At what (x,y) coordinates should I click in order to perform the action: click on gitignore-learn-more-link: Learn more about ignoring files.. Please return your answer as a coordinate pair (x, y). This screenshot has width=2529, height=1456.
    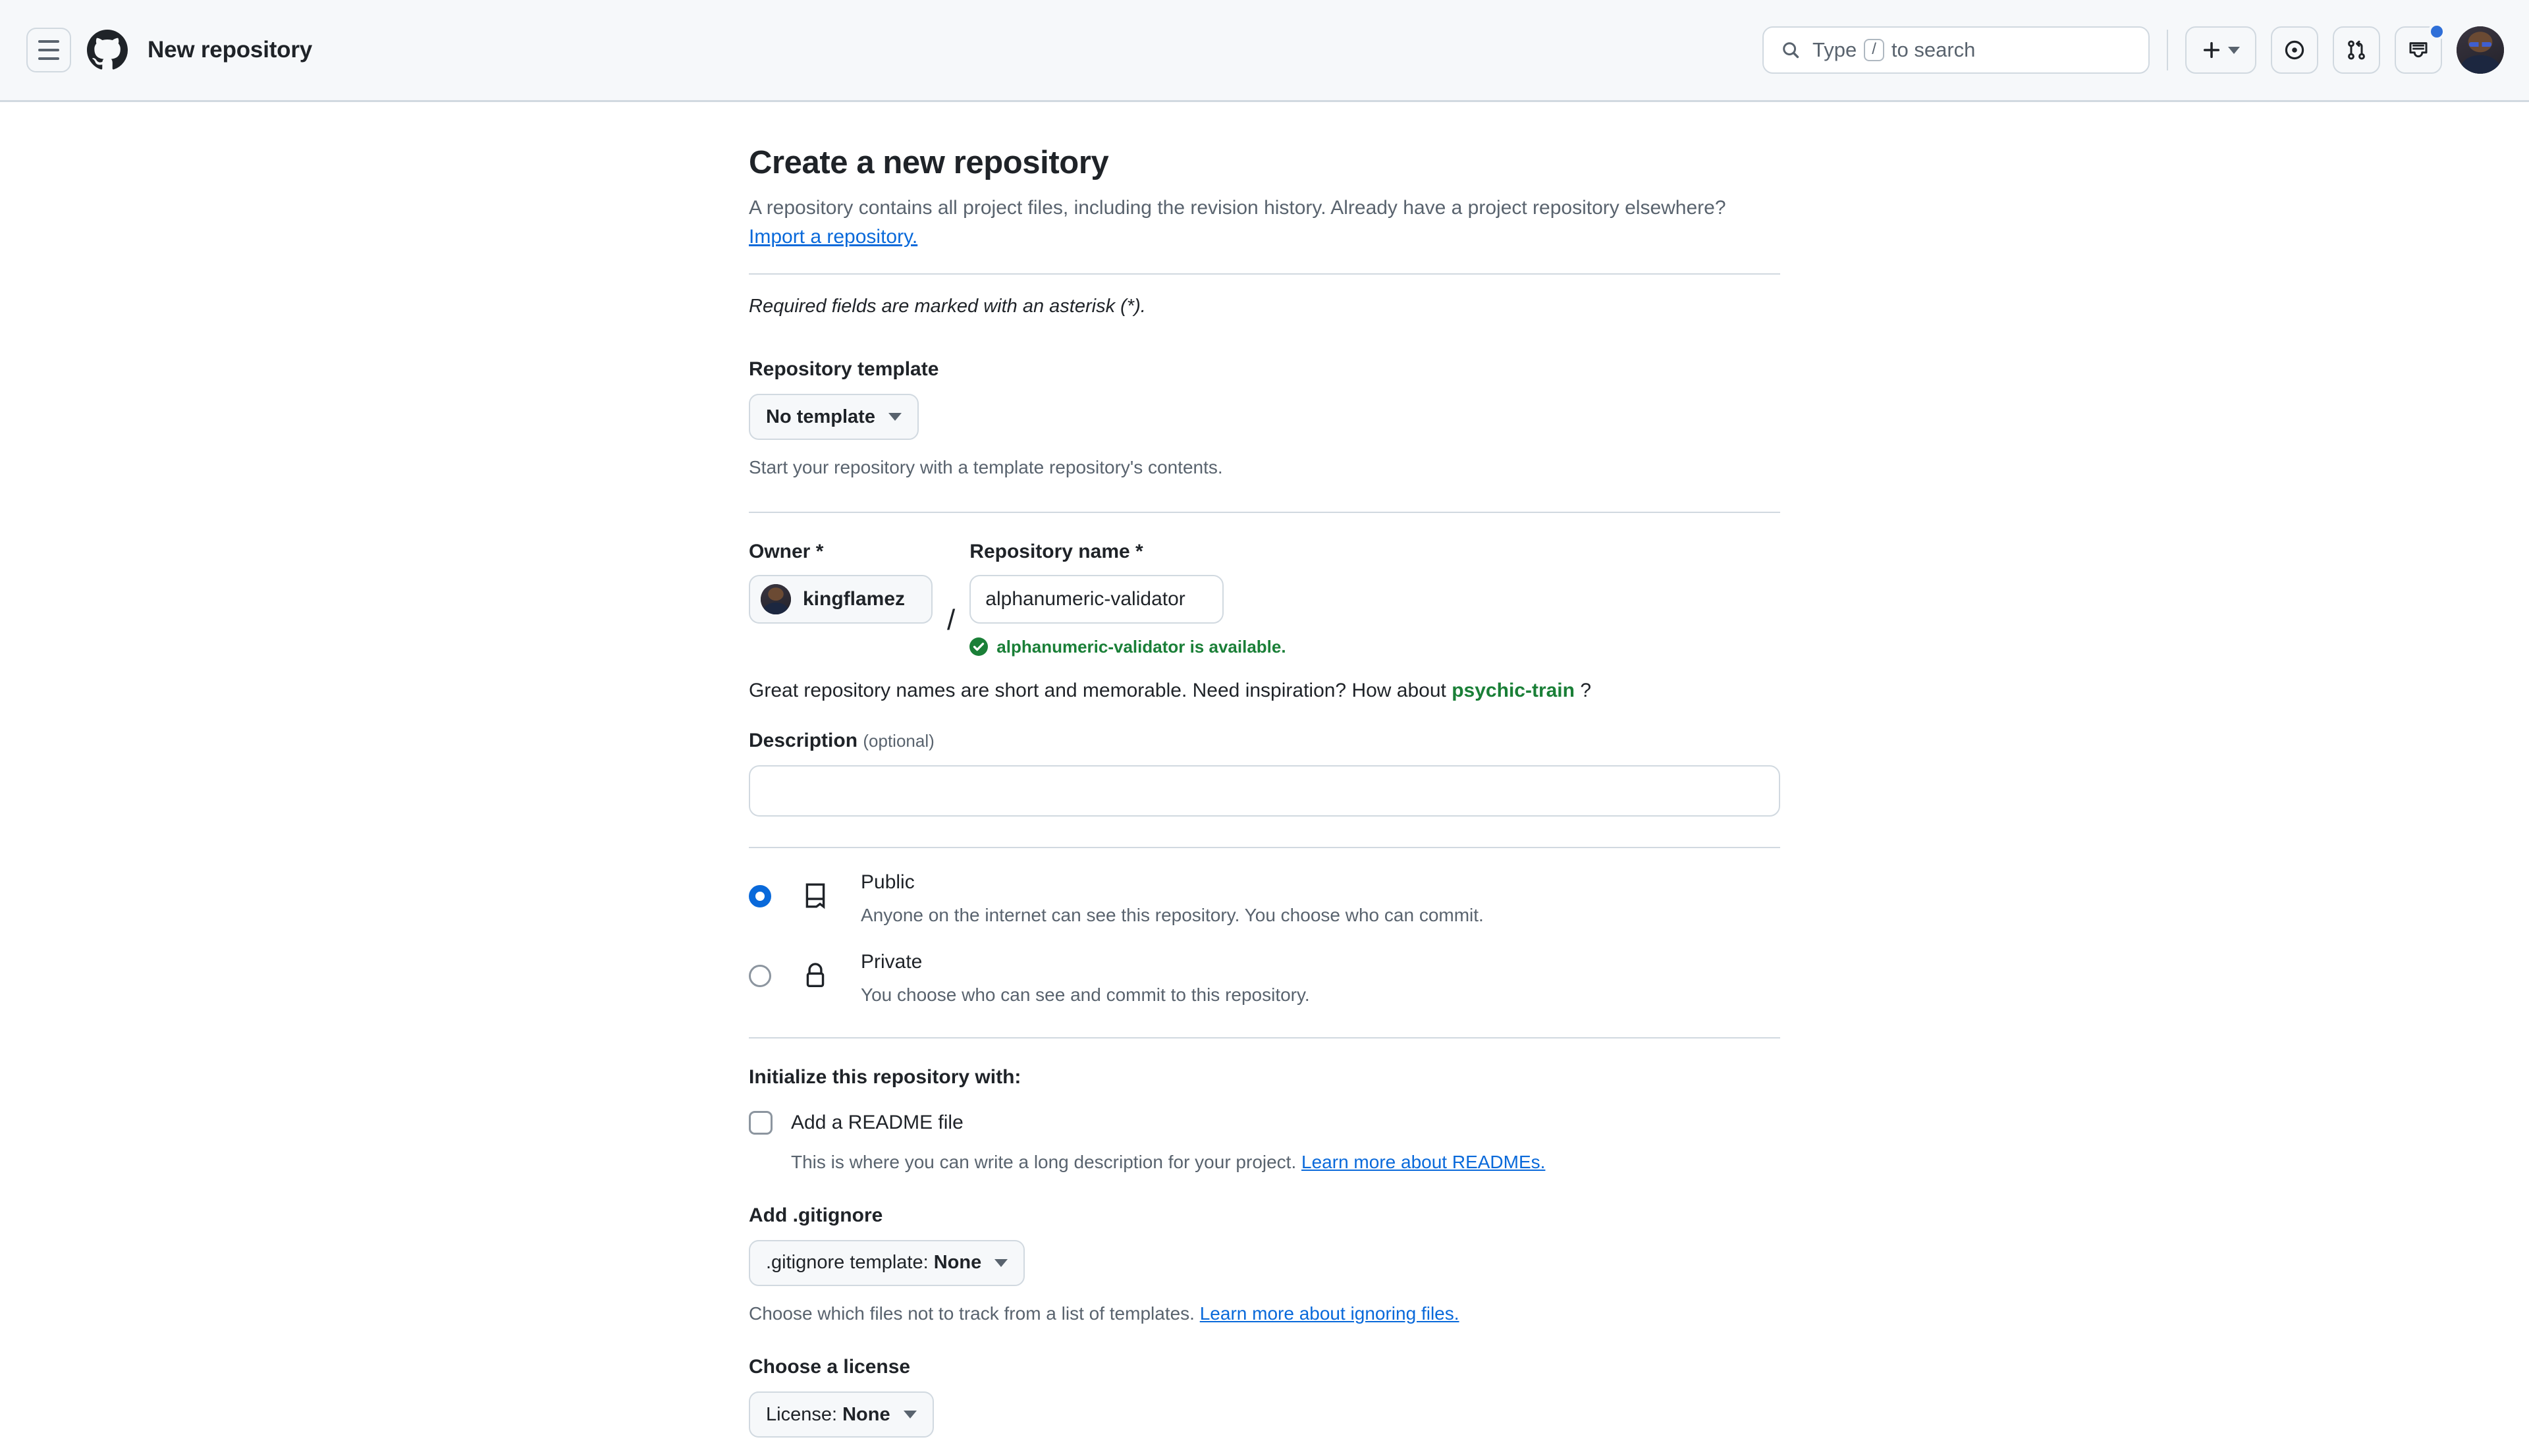
    Looking at the image, I should click on (1329, 1313).